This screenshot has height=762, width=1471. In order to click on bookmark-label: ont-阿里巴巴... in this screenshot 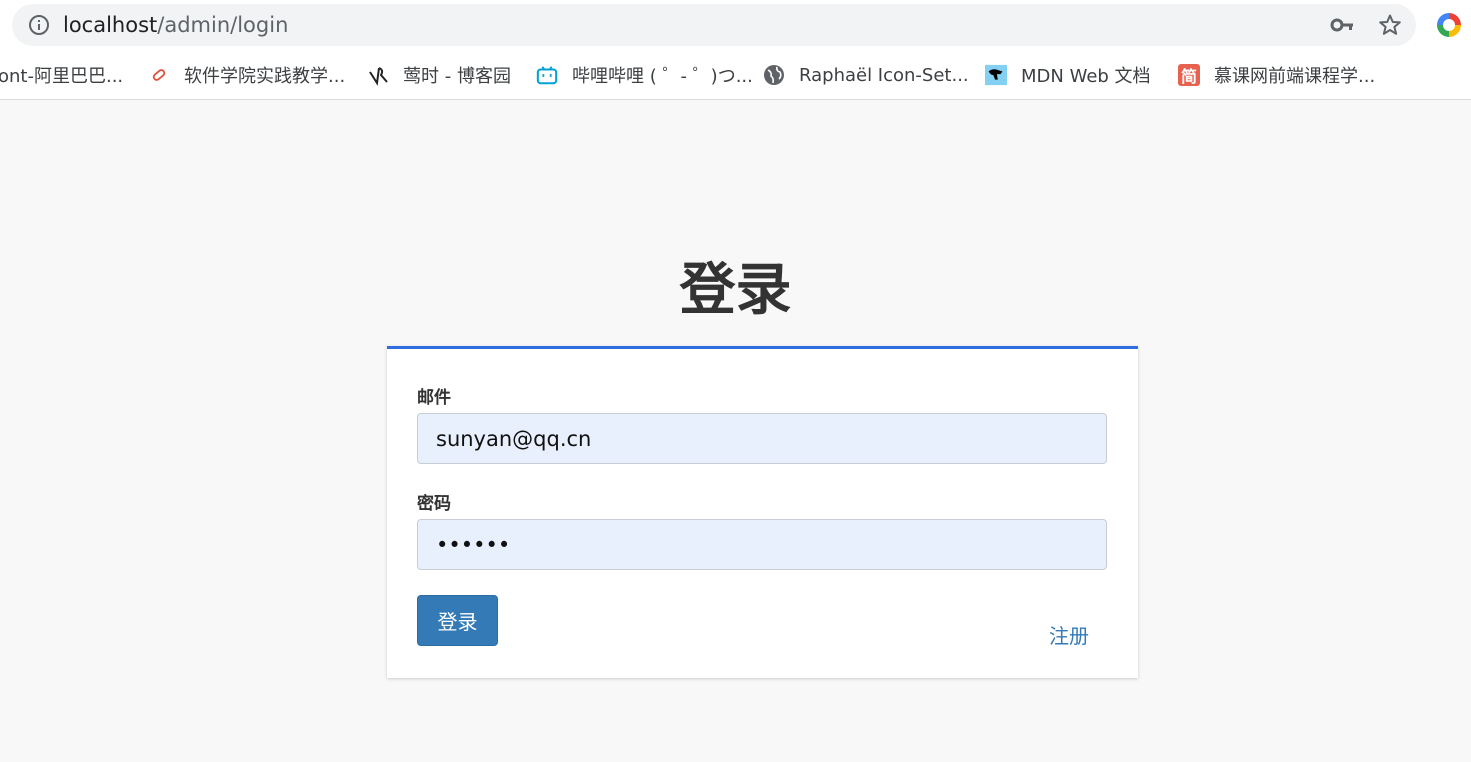, I will do `click(62, 76)`.